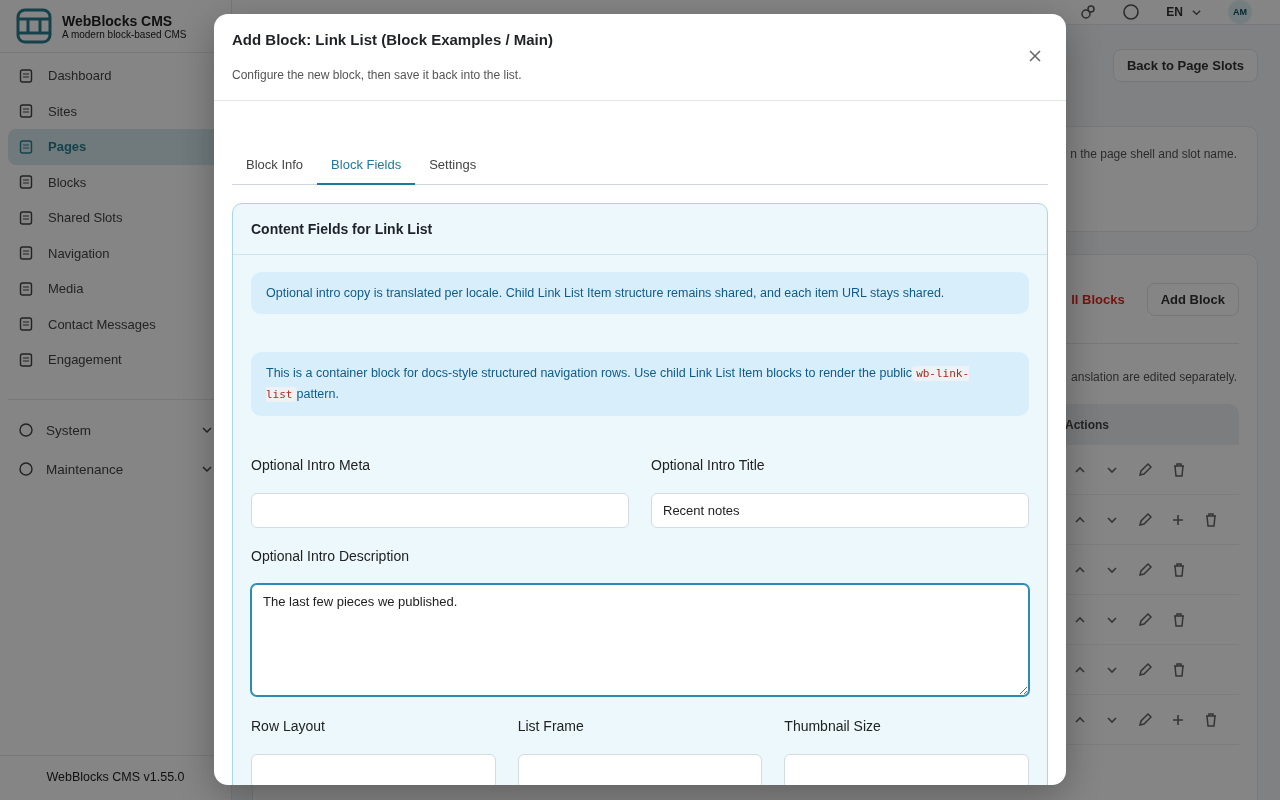 Image resolution: width=1280 pixels, height=800 pixels. What do you see at coordinates (124, 34) in the screenshot?
I see `brand-tagline: A modern block-based CMS` at bounding box center [124, 34].